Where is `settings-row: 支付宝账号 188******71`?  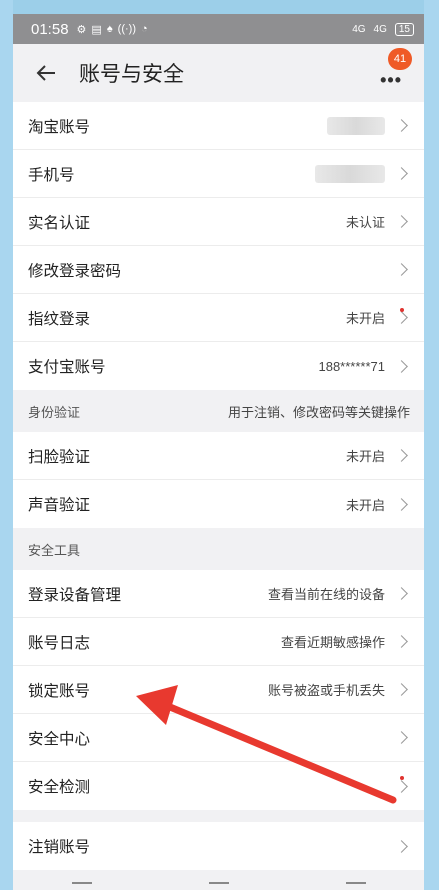 settings-row: 支付宝账号 188******71 is located at coordinates (218, 366).